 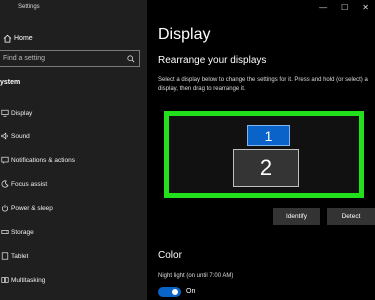 What do you see at coordinates (196, 276) in the screenshot?
I see `night-light-label: Night light (on until 7:00 AM)` at bounding box center [196, 276].